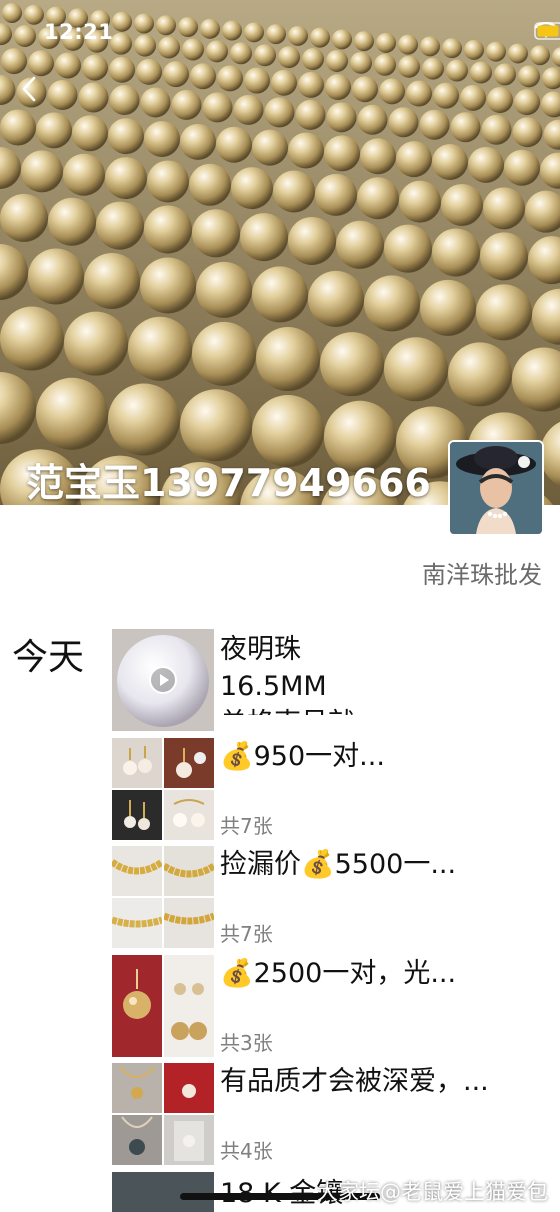 Image resolution: width=560 pixels, height=1212 pixels. I want to click on status-bar: 12:21, so click(280, 32).